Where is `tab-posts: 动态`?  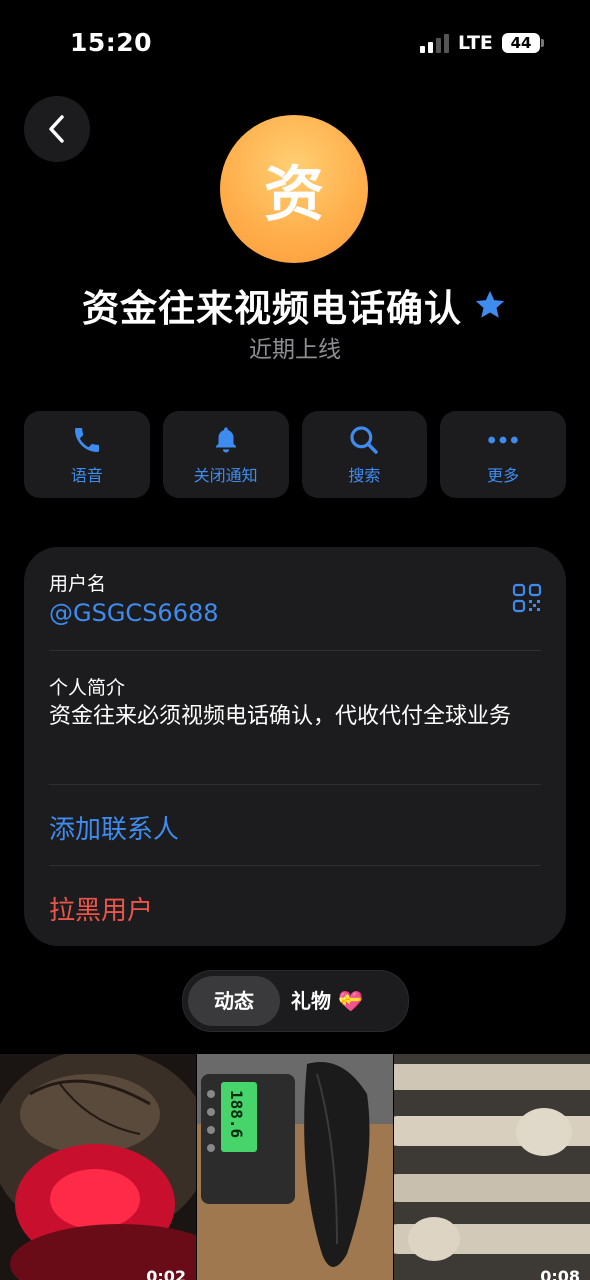
tab-posts: 动态 is located at coordinates (234, 1001).